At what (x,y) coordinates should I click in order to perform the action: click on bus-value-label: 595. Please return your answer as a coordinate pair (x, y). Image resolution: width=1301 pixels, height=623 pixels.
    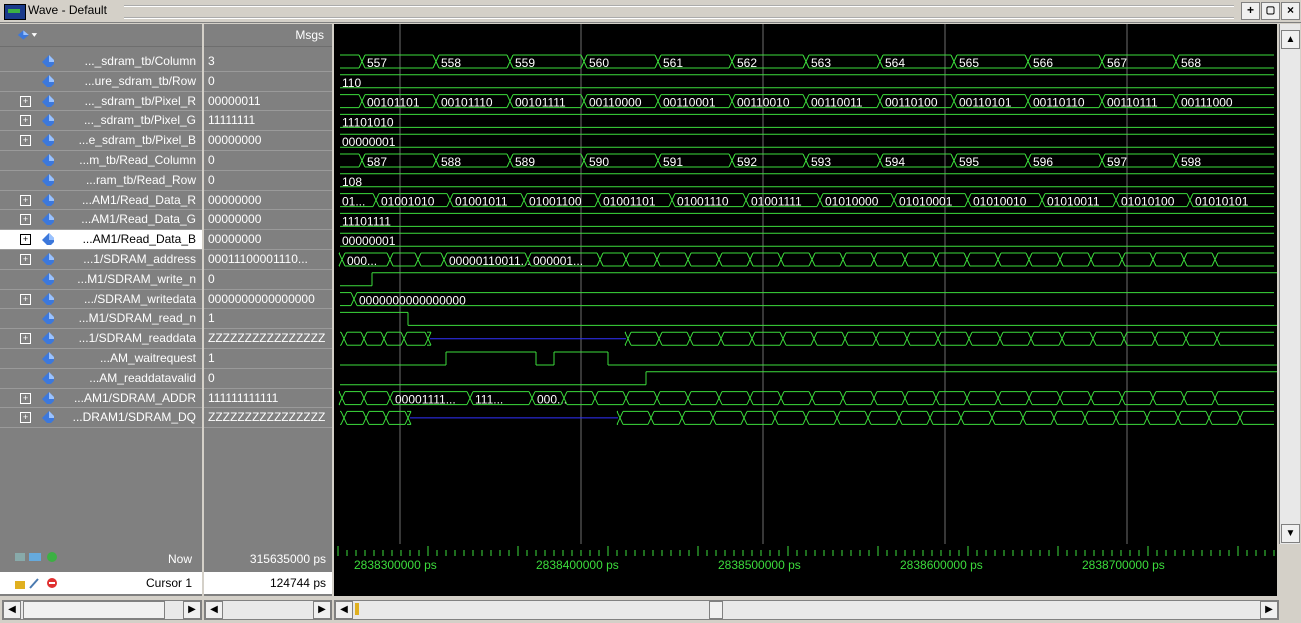
    Looking at the image, I should click on (969, 162).